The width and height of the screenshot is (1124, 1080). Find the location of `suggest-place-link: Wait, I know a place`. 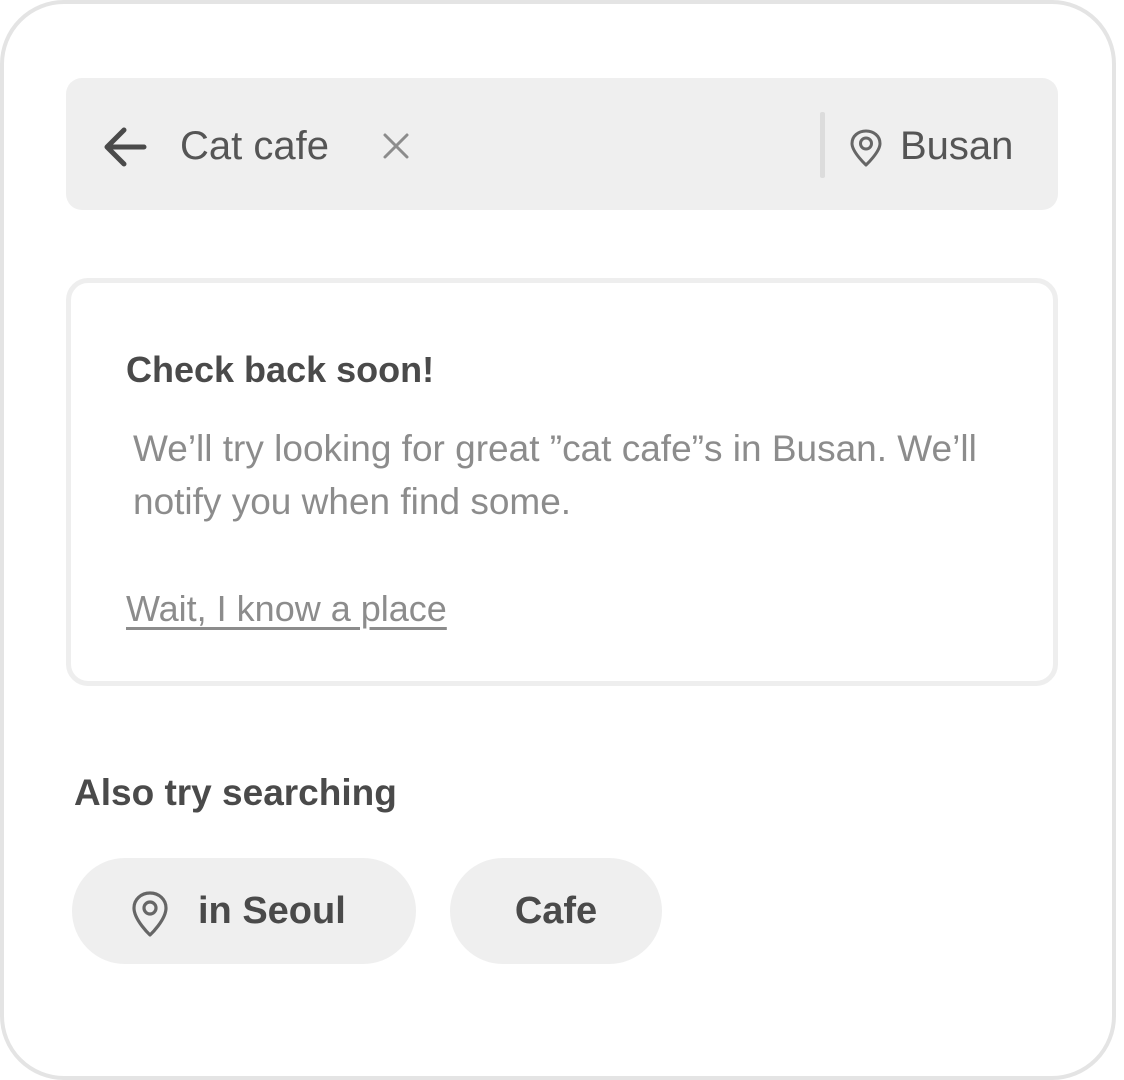

suggest-place-link: Wait, I know a place is located at coordinates (286, 609).